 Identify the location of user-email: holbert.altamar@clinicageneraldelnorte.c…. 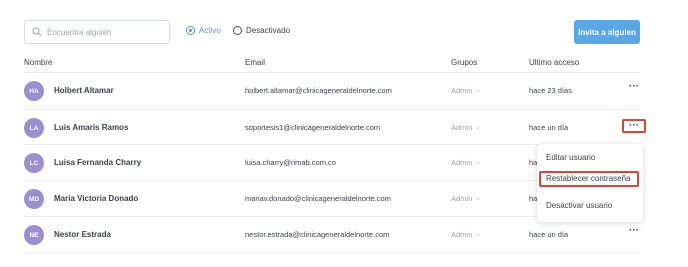
(318, 90).